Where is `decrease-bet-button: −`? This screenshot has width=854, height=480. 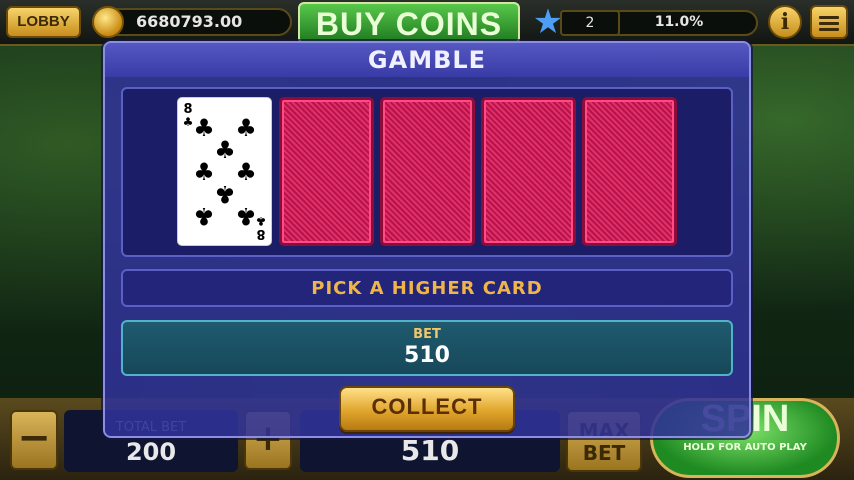 decrease-bet-button: − is located at coordinates (34, 440).